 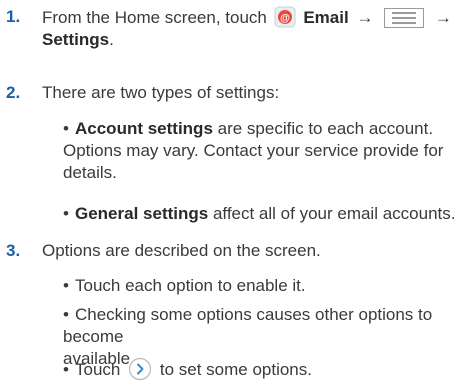 What do you see at coordinates (111, 39) in the screenshot?
I see `step-suffix: .` at bounding box center [111, 39].